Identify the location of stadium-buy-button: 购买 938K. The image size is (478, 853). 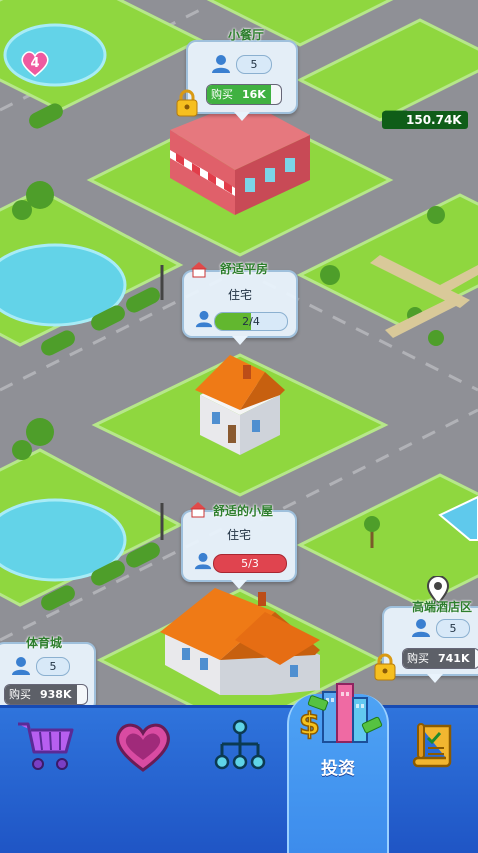
(46, 694).